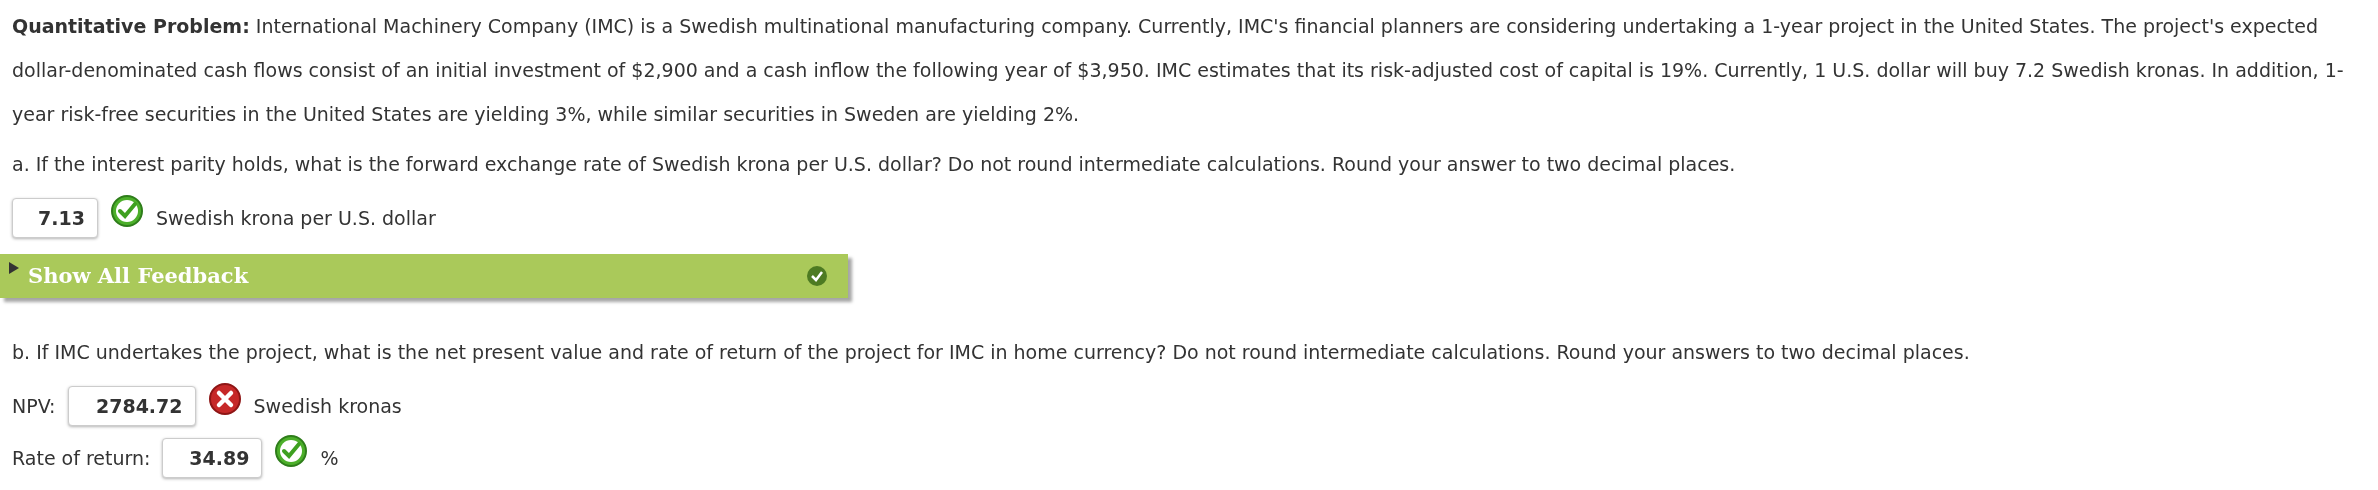  Describe the element at coordinates (329, 458) in the screenshot. I see `unit-label: %` at that location.